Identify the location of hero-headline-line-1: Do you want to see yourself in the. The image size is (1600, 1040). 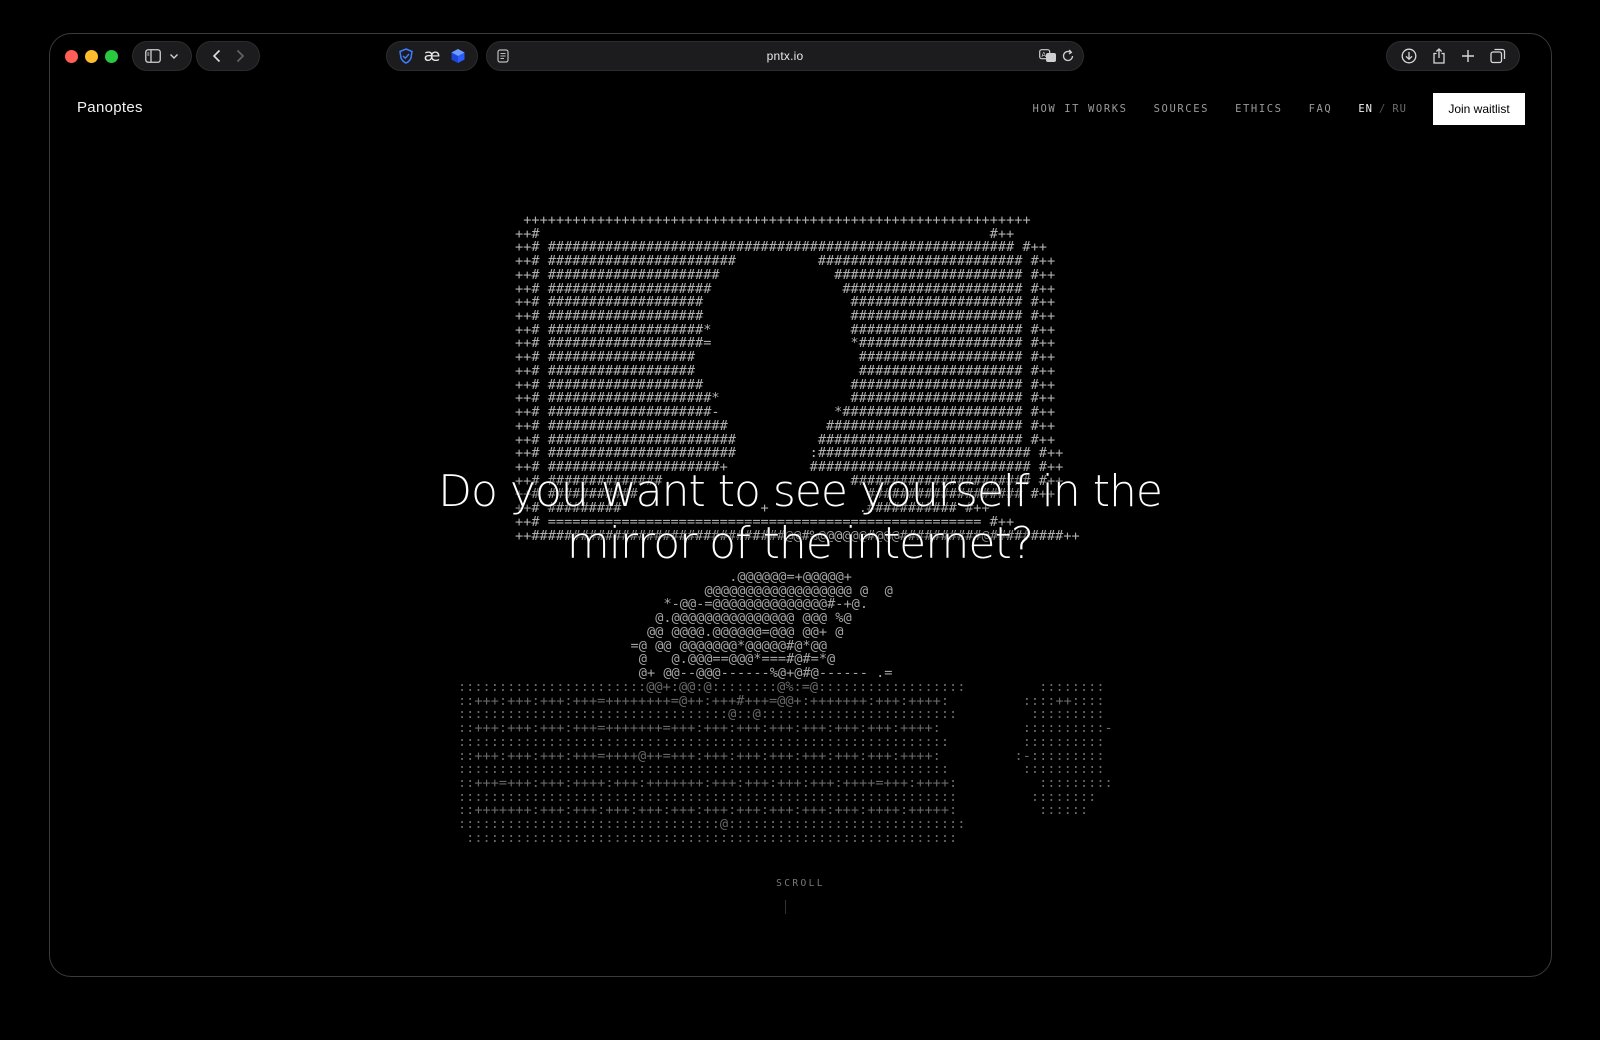
(800, 491).